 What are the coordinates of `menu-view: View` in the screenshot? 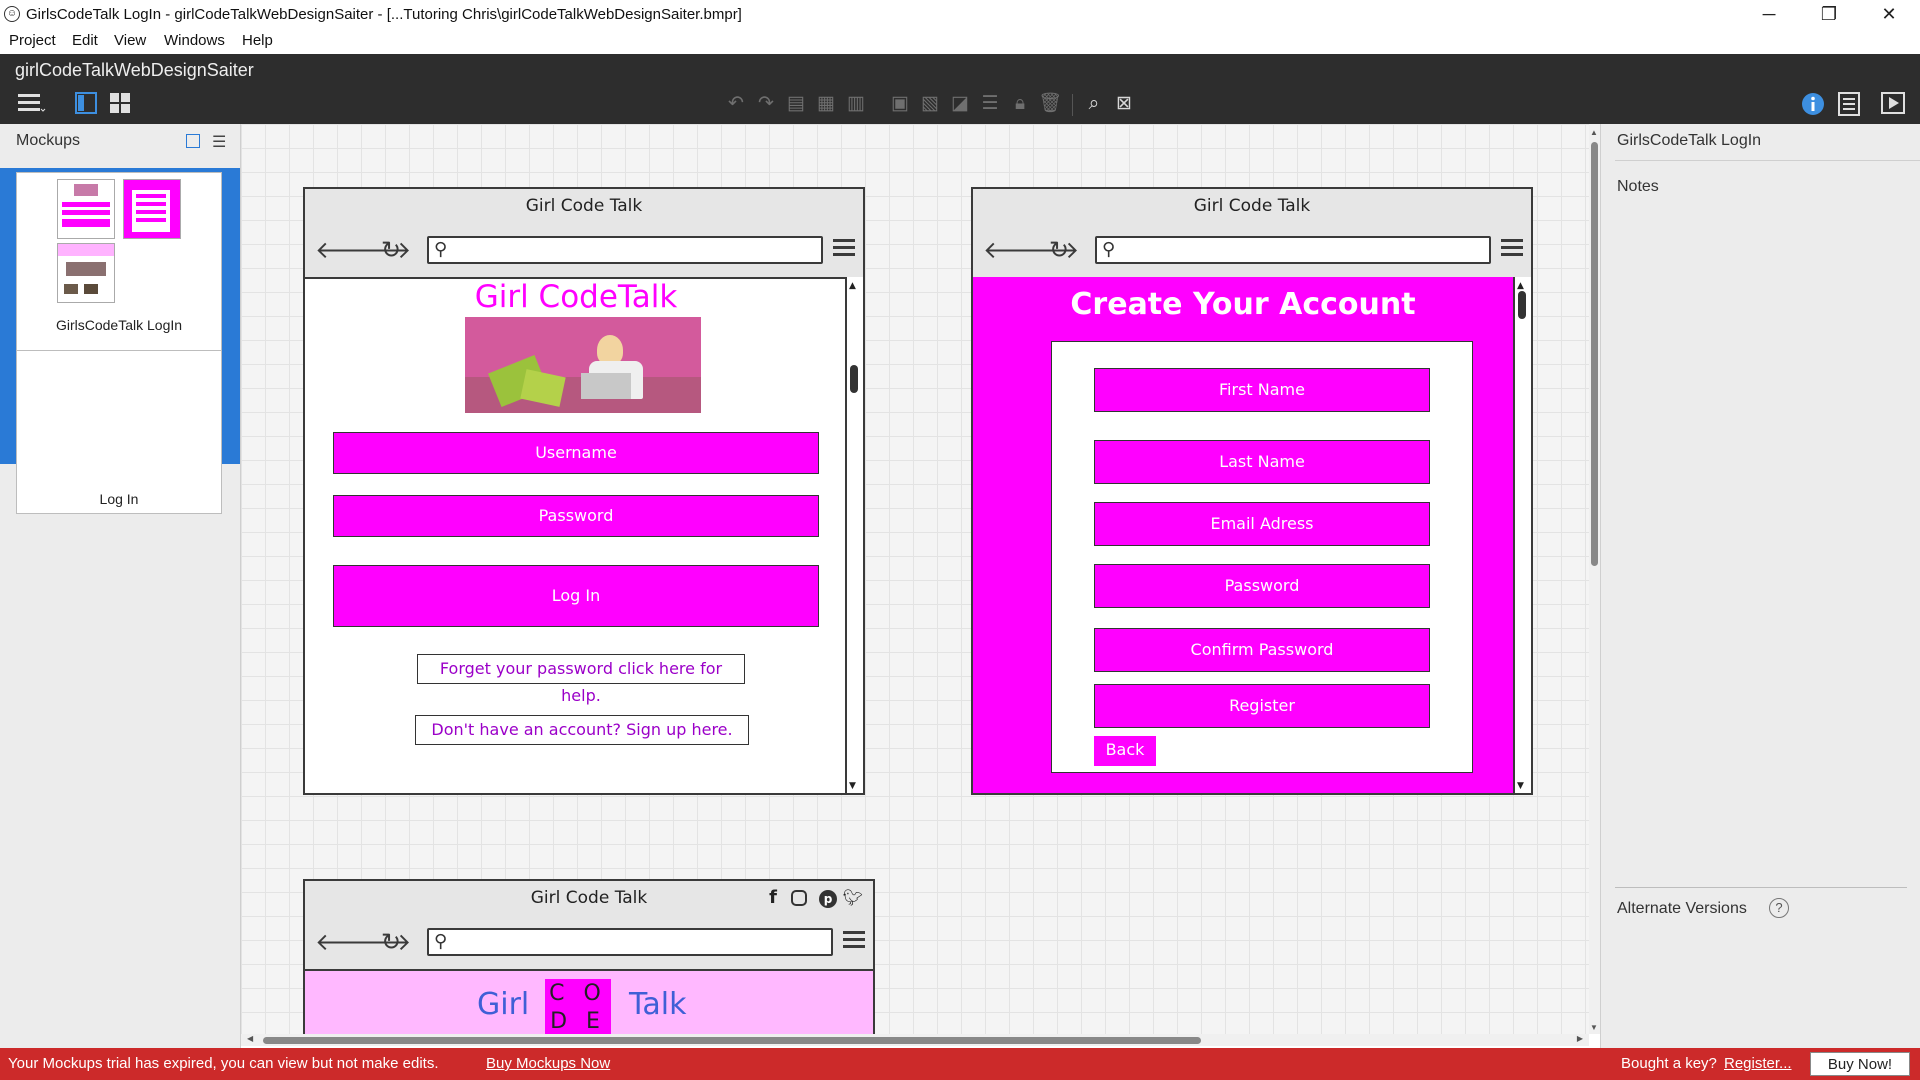 It's located at (130, 40).